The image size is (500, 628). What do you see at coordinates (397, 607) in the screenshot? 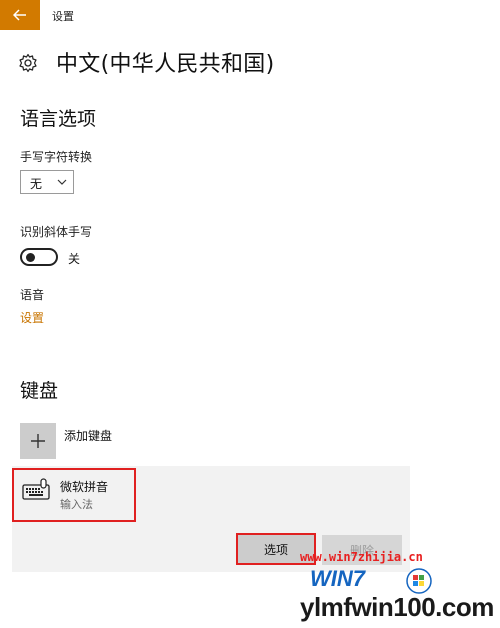
I see `watermark-site: ylmfwin100.com` at bounding box center [397, 607].